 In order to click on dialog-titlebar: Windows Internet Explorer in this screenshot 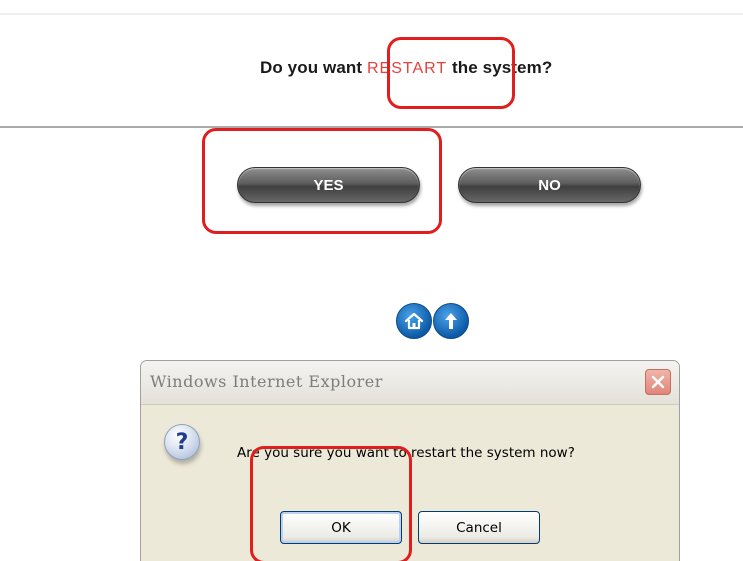, I will do `click(410, 383)`.